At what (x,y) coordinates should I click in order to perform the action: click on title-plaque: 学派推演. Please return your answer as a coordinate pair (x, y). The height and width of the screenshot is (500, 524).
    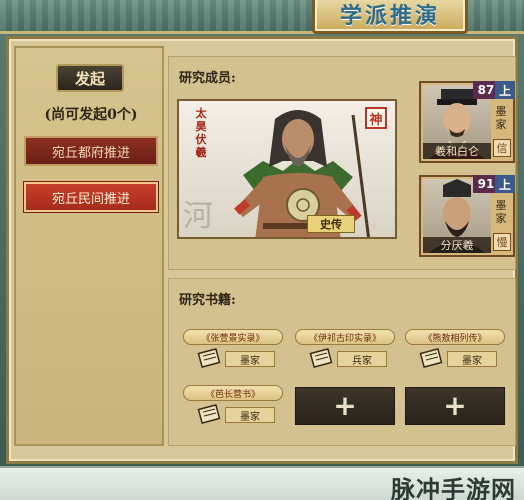
    Looking at the image, I should click on (390, 17).